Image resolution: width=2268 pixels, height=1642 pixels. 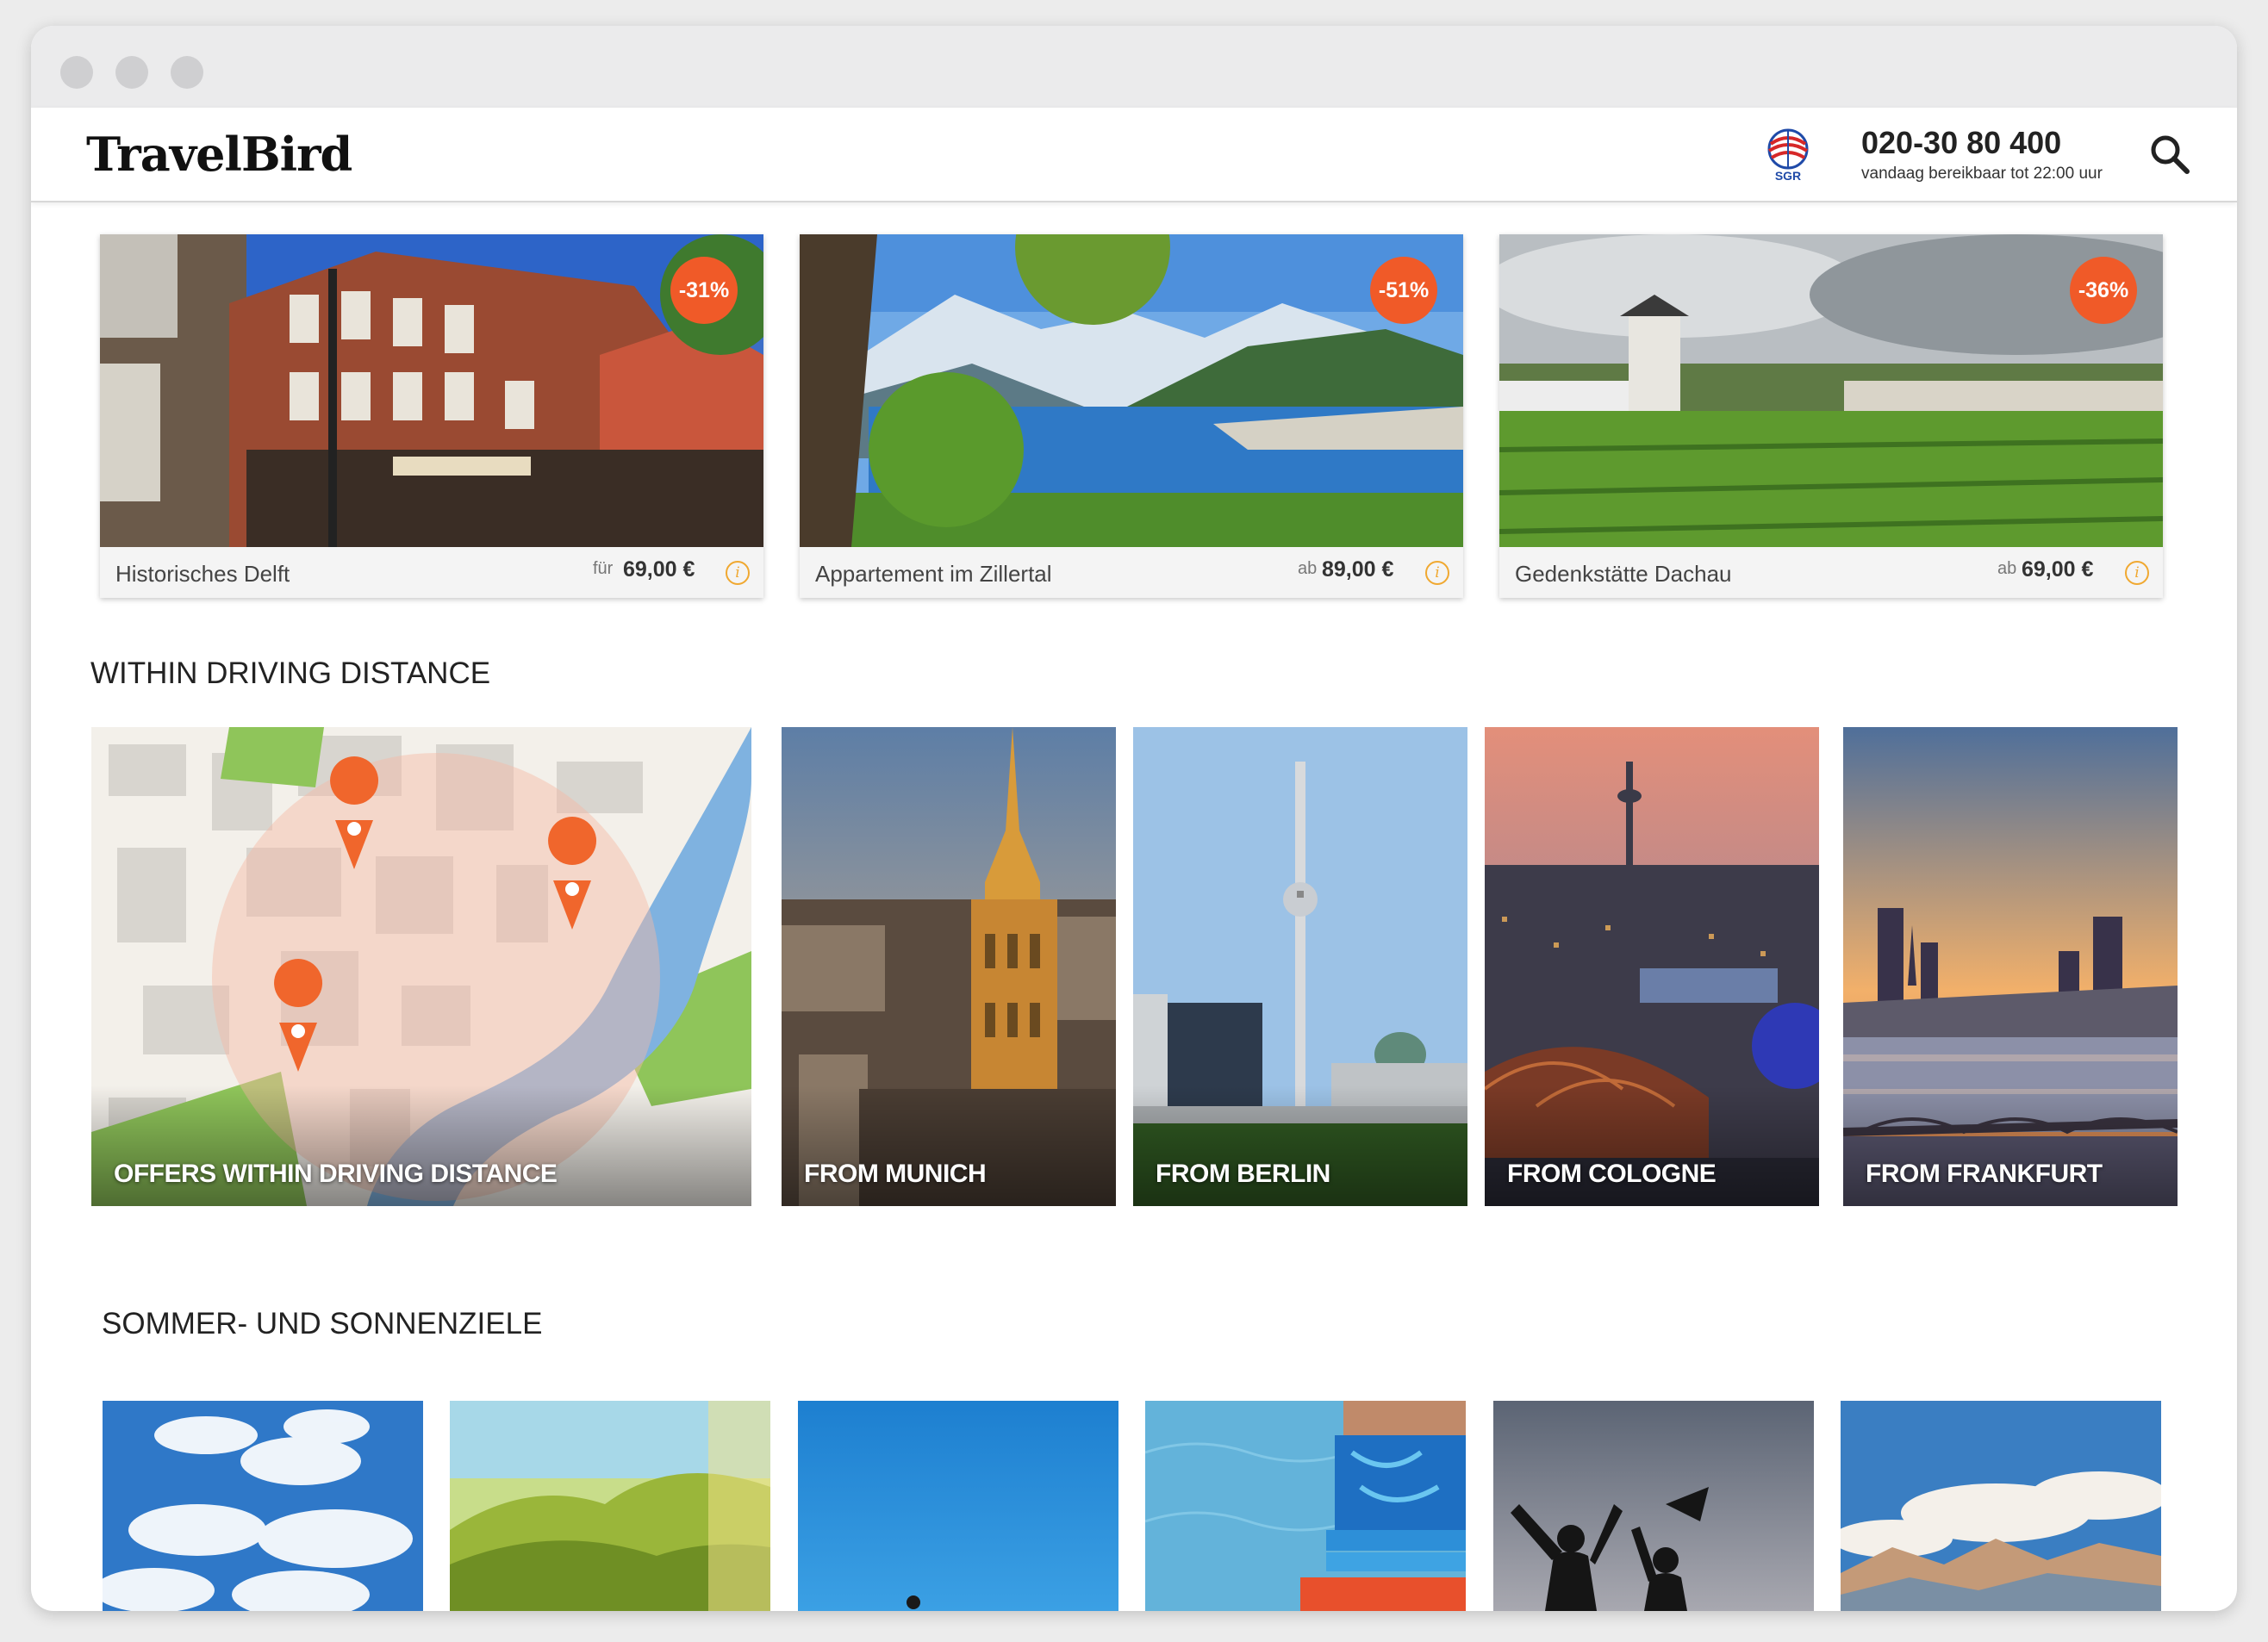 I want to click on deal-price-prefix: für, so click(x=603, y=568).